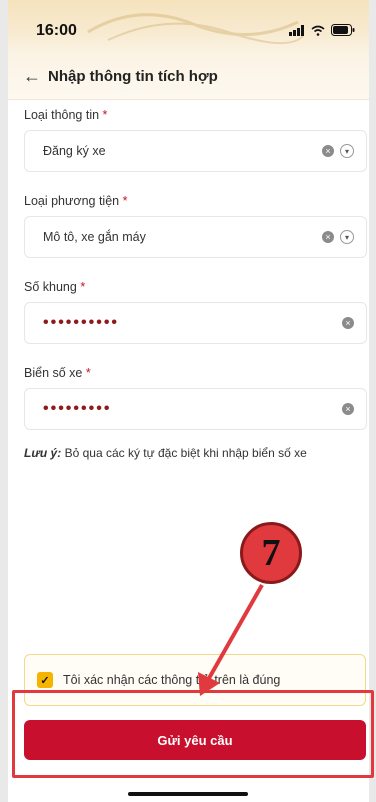 The width and height of the screenshot is (376, 802). Describe the element at coordinates (195, 323) in the screenshot. I see `chassis-number-input: •••••••••• ×` at that location.